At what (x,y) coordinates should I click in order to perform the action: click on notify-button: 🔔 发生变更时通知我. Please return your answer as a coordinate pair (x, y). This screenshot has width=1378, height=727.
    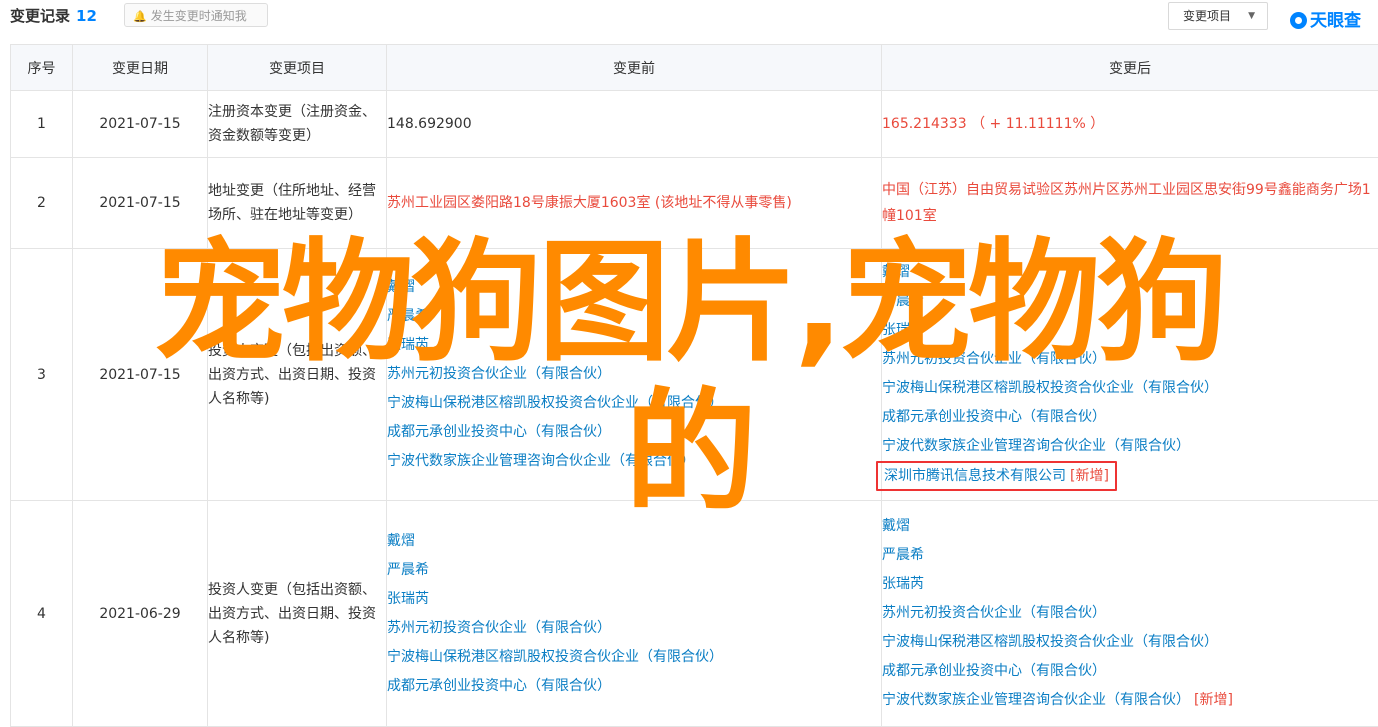
    Looking at the image, I should click on (196, 15).